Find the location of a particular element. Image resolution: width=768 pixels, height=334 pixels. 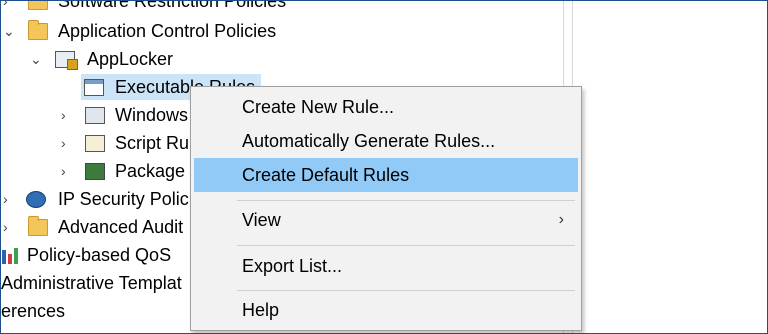

tree-item-ip-security-policies: › IP Security Polic is located at coordinates (96, 199).